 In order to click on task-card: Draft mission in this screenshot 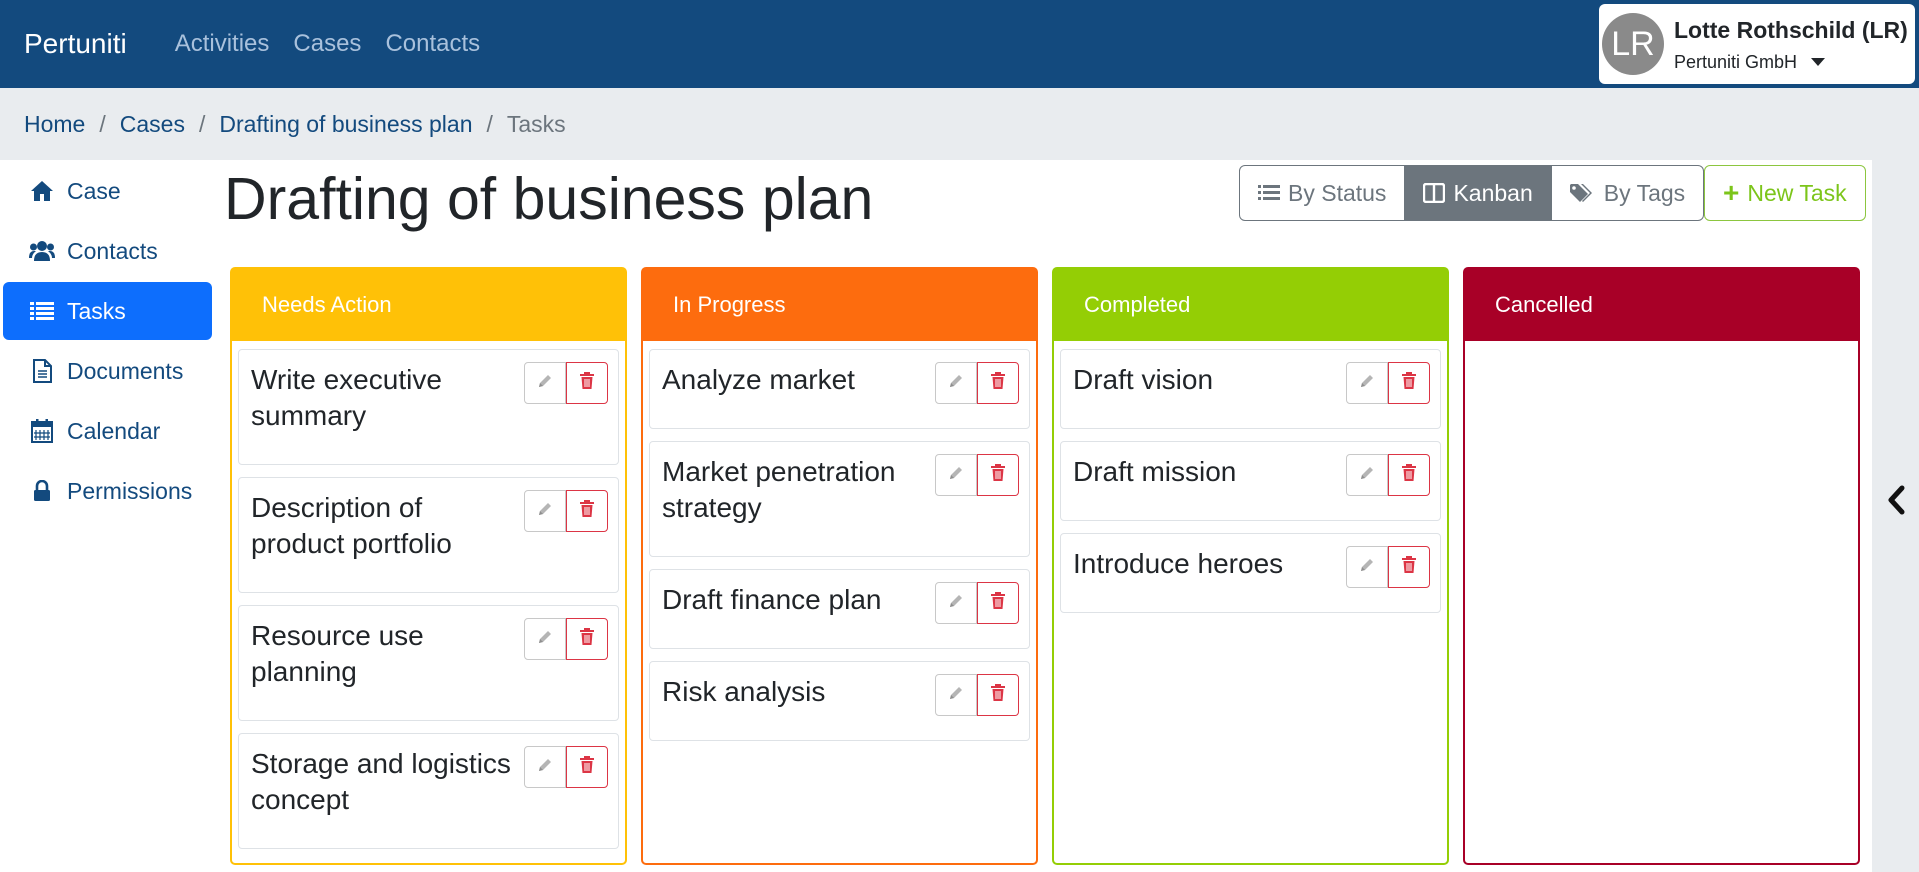, I will do `click(1250, 481)`.